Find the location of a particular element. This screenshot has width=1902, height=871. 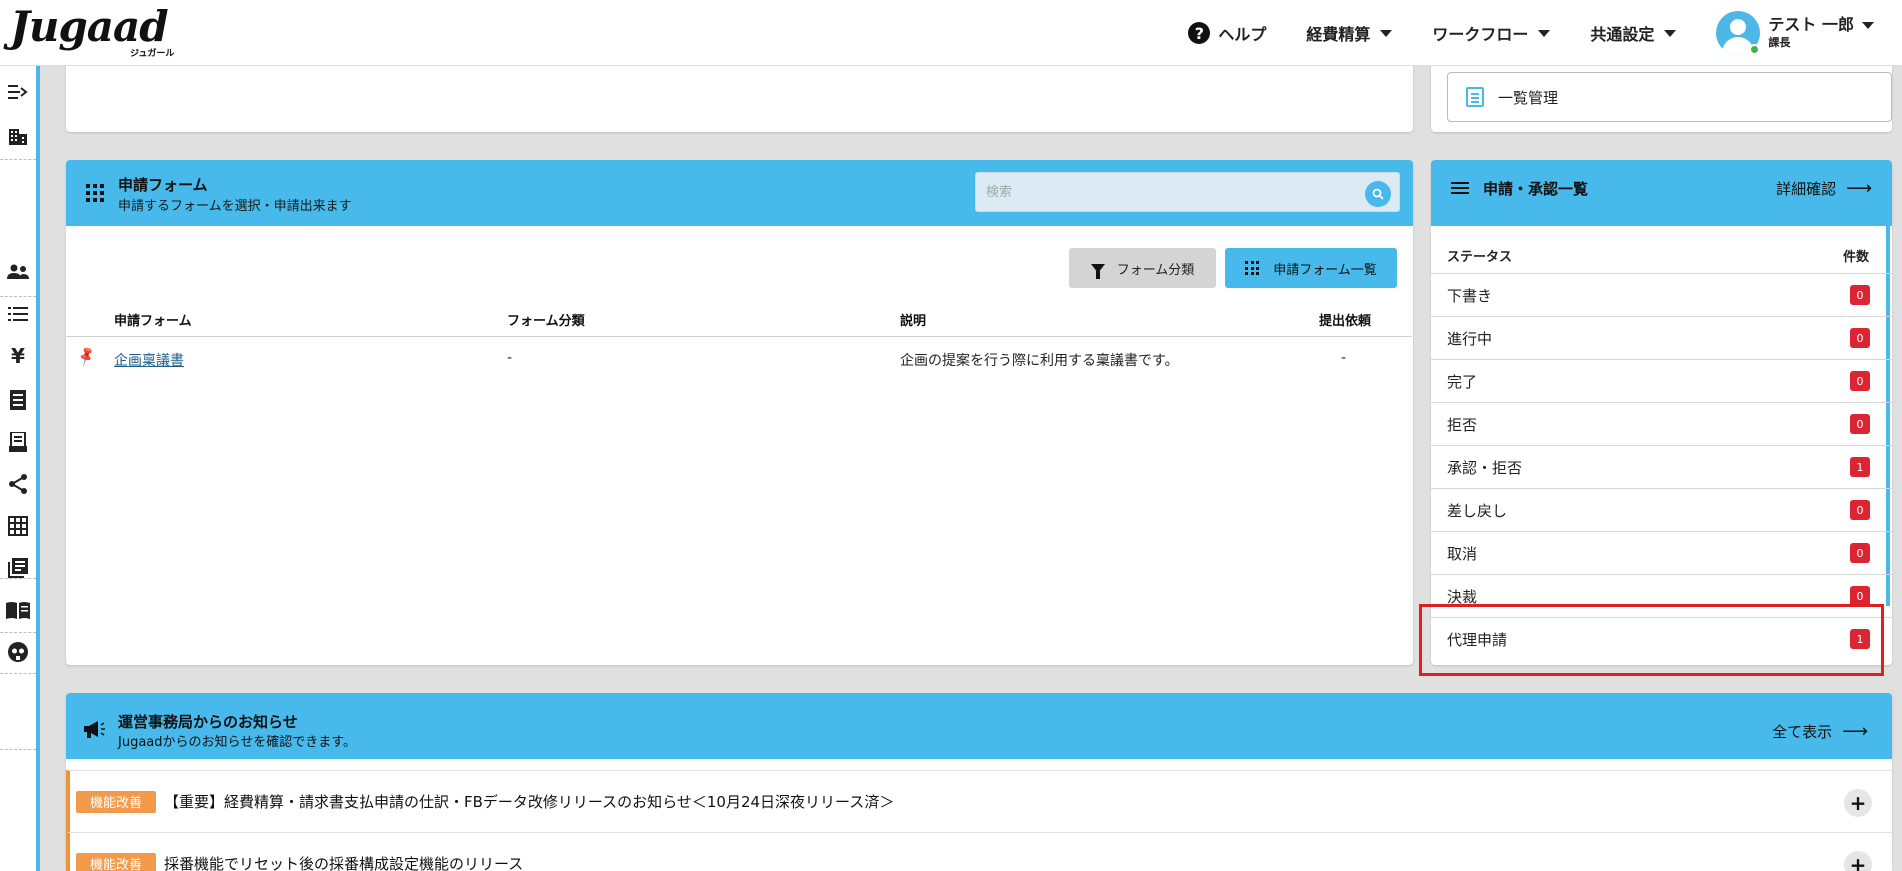

status-label: 下書き is located at coordinates (1470, 295).